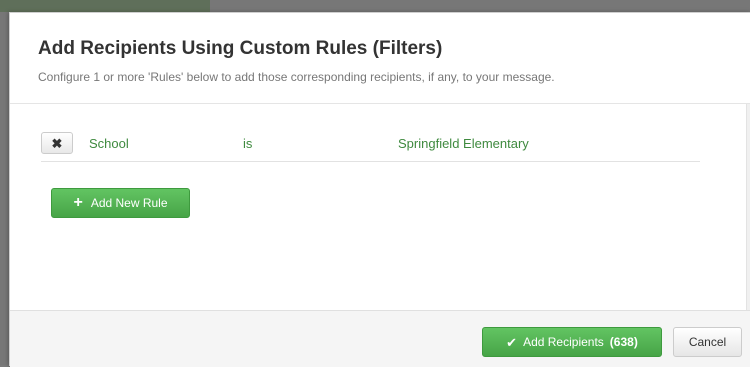 The image size is (750, 367). I want to click on add-recipients-label: Add Recipients, so click(563, 342).